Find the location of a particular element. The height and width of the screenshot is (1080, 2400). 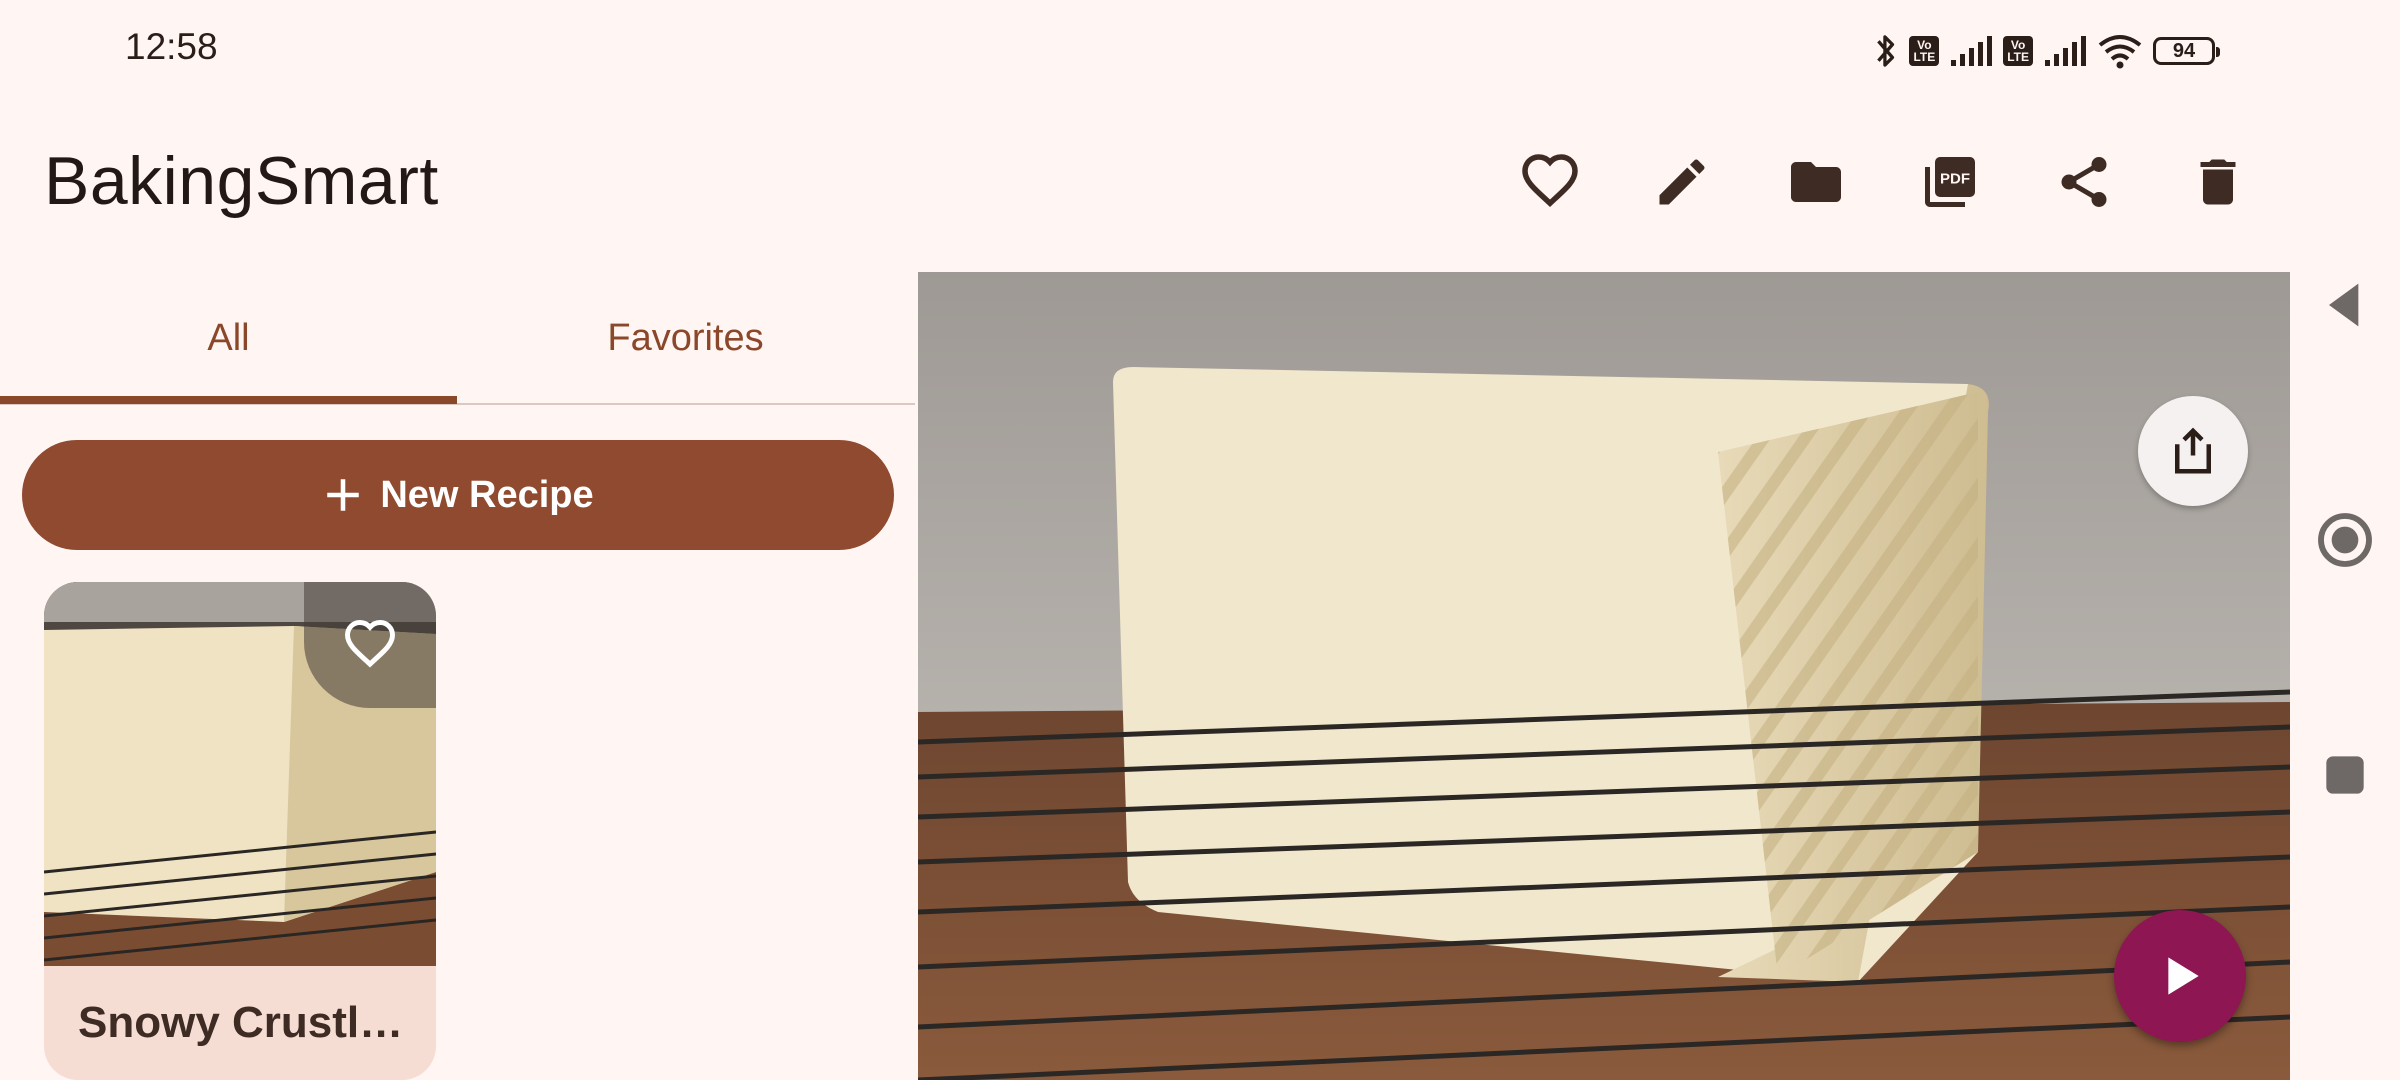

home-icon is located at coordinates (2345, 540).